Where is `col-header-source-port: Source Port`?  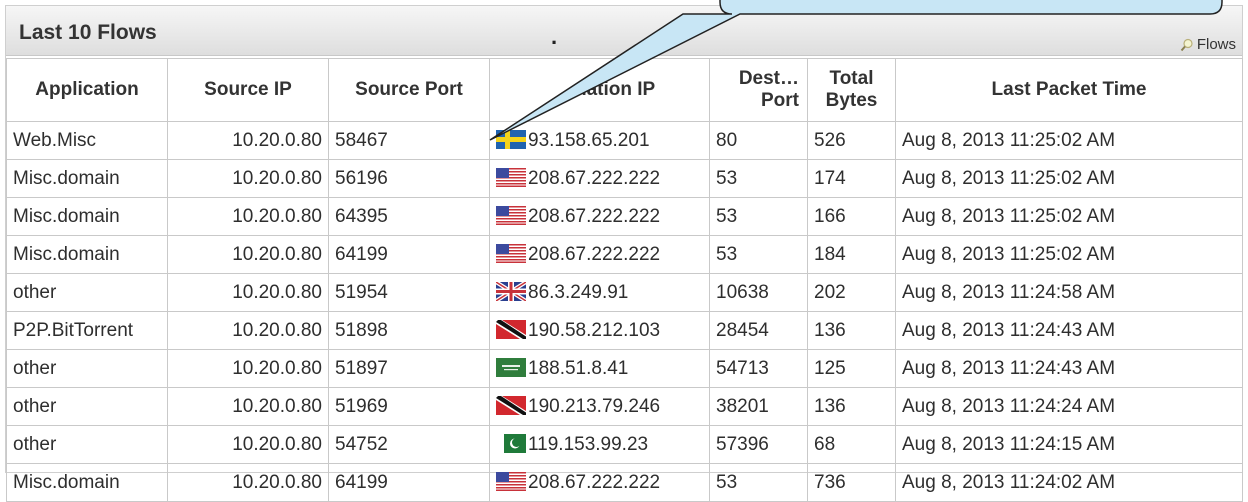 col-header-source-port: Source Port is located at coordinates (409, 90).